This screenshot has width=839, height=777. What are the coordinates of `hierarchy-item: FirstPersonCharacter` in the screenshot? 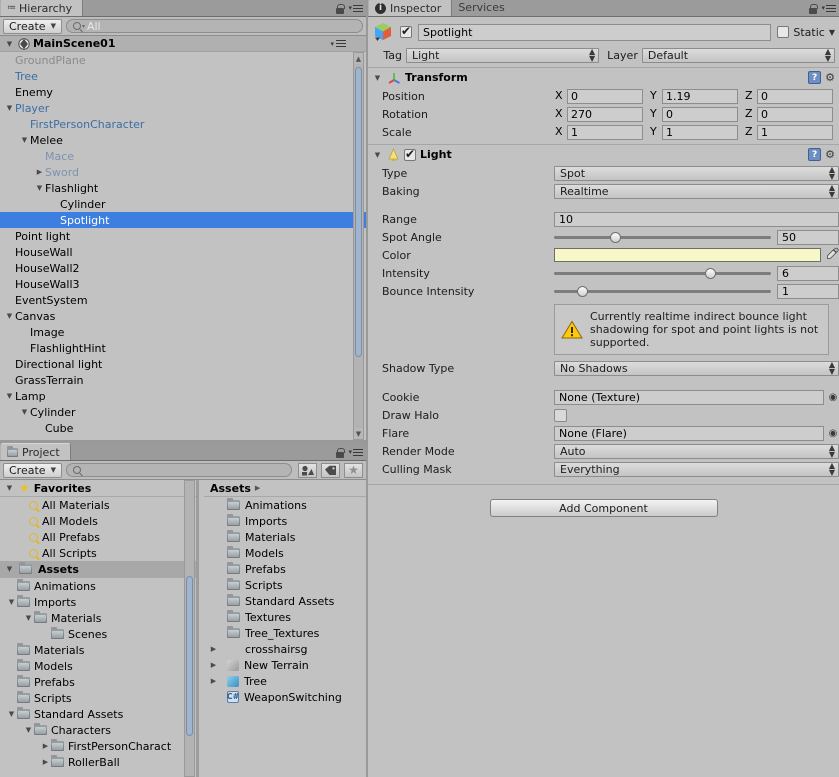 It's located at (183, 124).